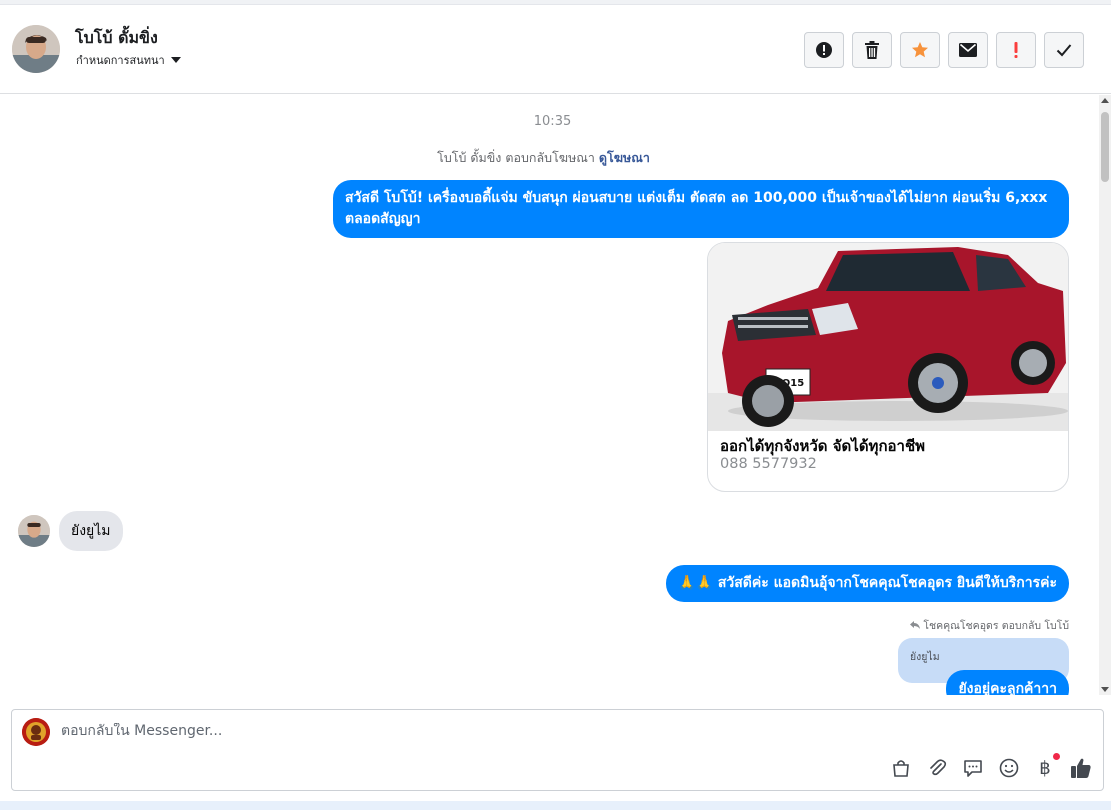 This screenshot has width=1111, height=810. I want to click on incoming-message-row: ยังยูไม, so click(70, 531).